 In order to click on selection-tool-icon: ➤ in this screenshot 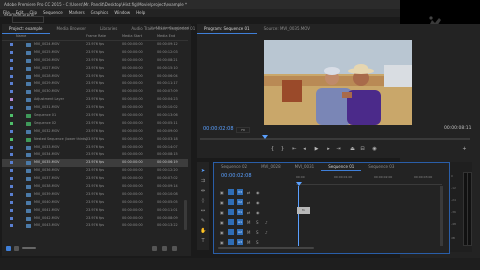, I will do `click(203, 171)`.